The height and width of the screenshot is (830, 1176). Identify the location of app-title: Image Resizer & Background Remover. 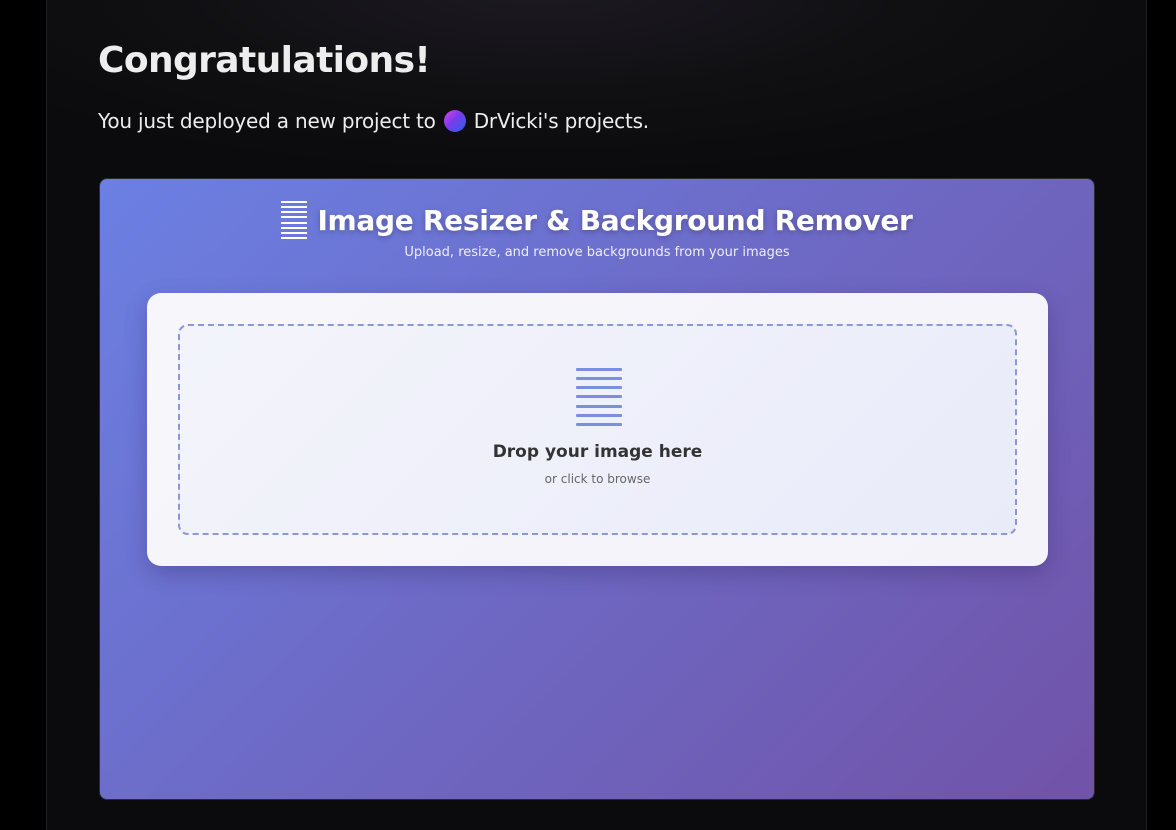
(615, 220).